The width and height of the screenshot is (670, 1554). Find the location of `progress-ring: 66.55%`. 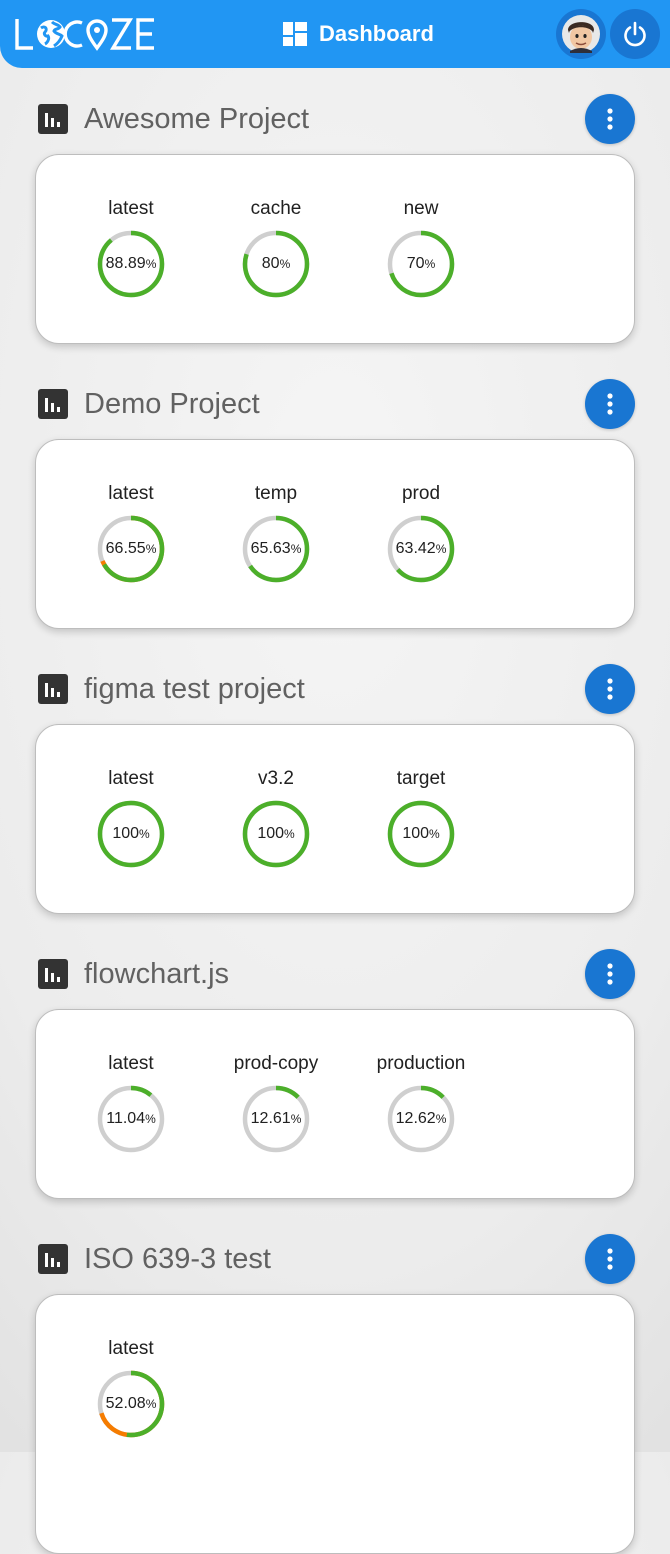

progress-ring: 66.55% is located at coordinates (131, 549).